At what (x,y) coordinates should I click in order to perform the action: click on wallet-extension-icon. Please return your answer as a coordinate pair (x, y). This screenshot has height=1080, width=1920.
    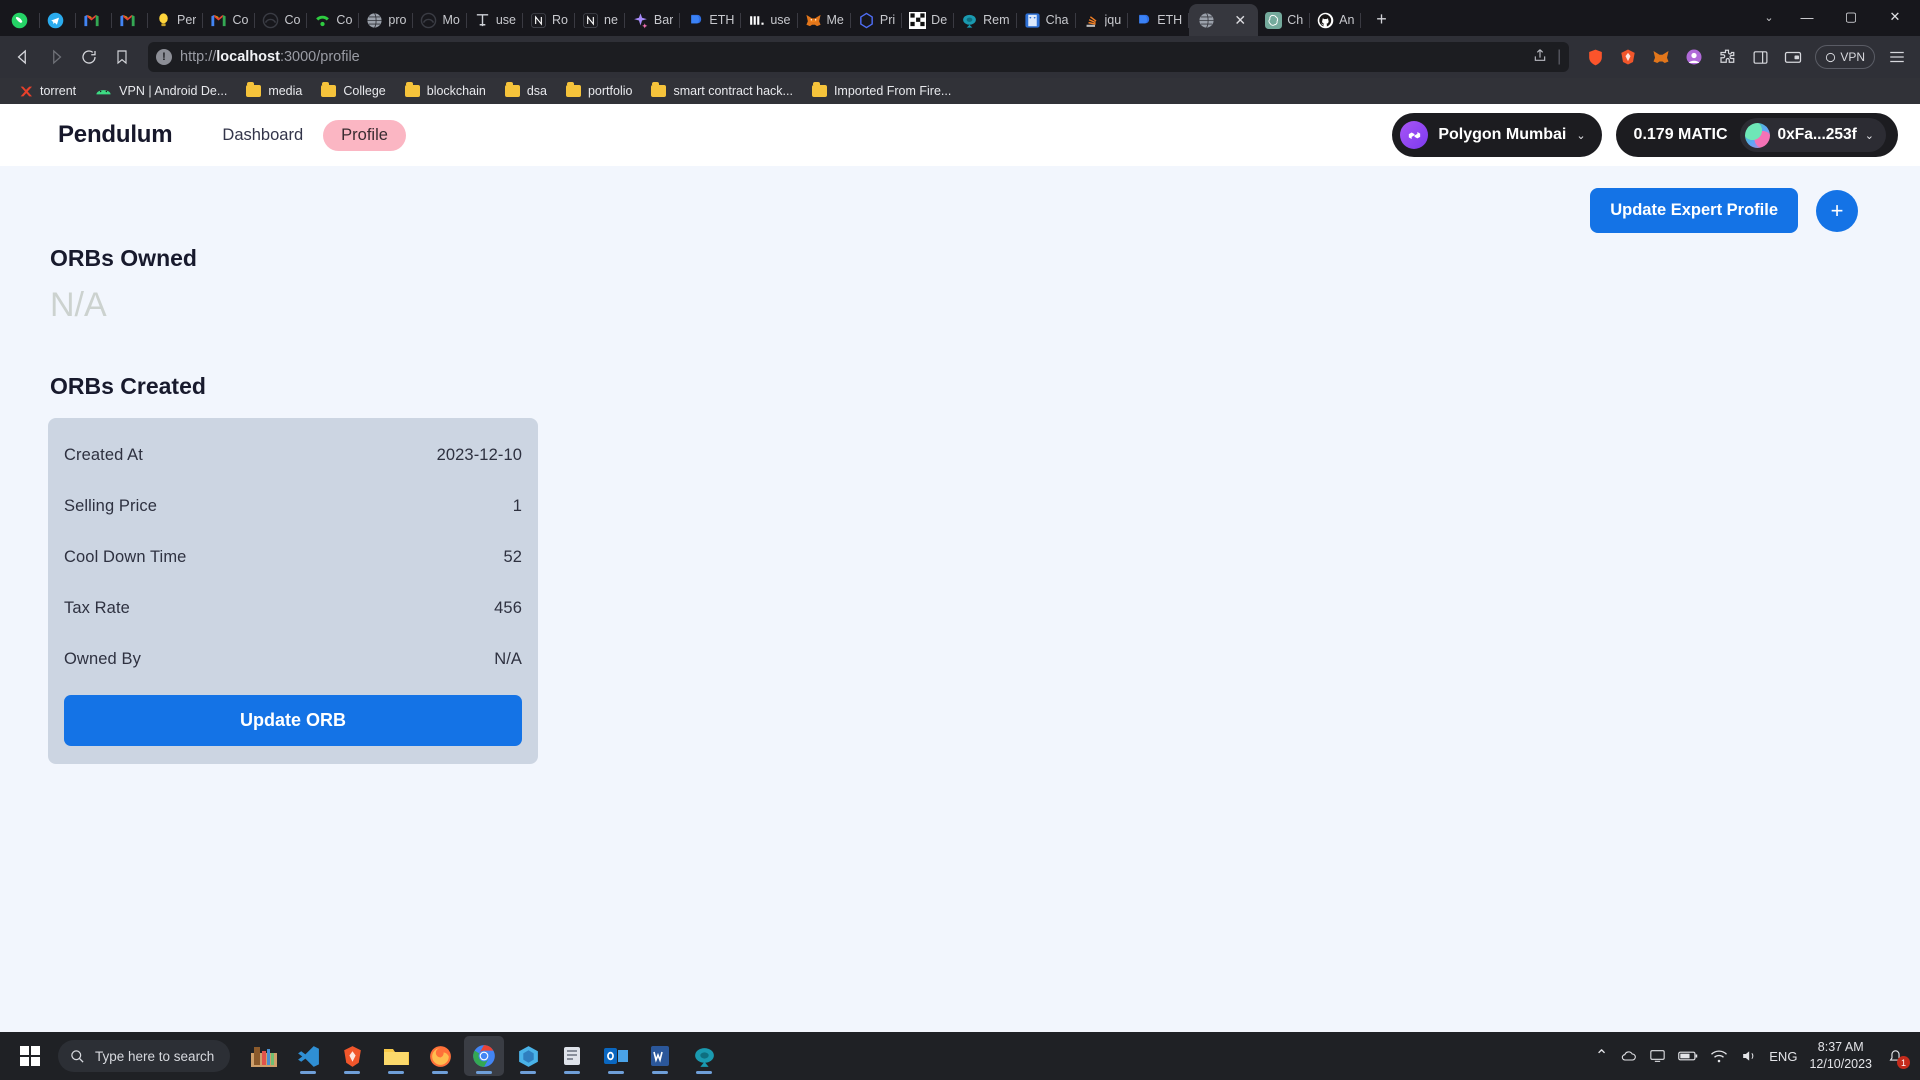
    Looking at the image, I should click on (1661, 57).